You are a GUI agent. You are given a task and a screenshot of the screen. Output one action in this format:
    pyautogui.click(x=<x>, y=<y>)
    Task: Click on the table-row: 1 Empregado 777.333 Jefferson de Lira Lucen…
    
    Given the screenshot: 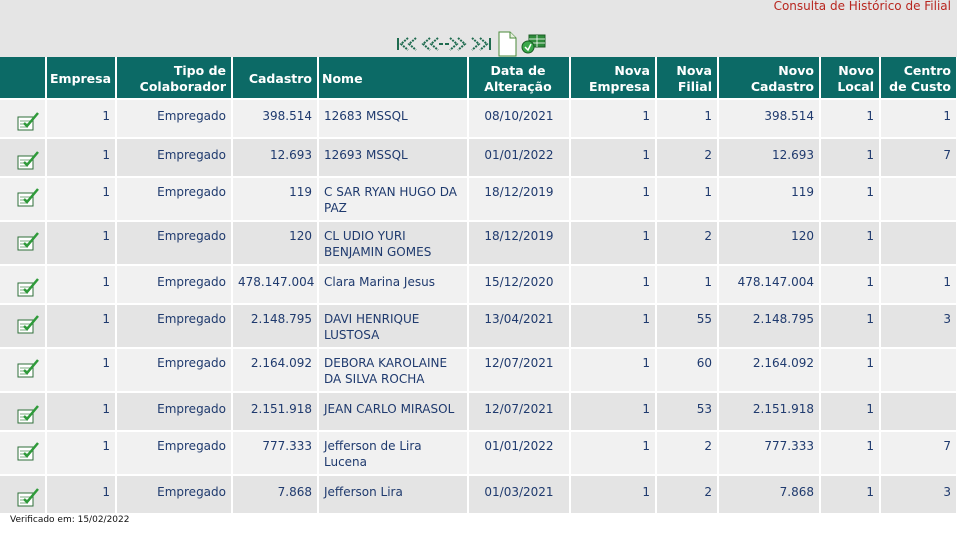 What is the action you would take?
    pyautogui.click(x=478, y=453)
    